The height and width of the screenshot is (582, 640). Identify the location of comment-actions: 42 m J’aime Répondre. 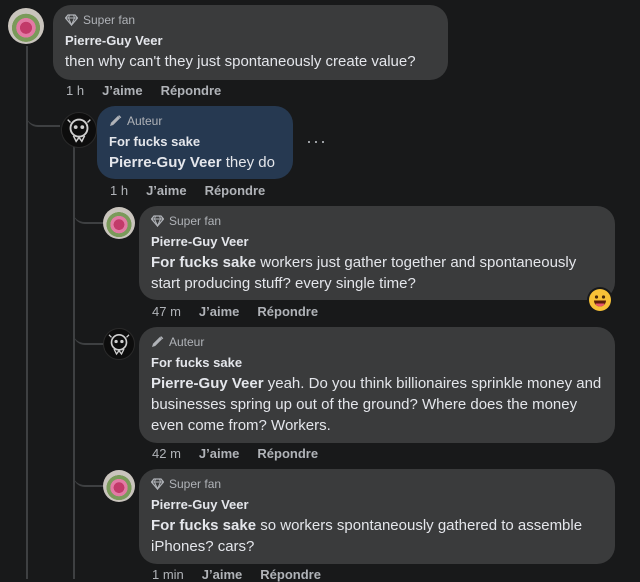
(235, 453).